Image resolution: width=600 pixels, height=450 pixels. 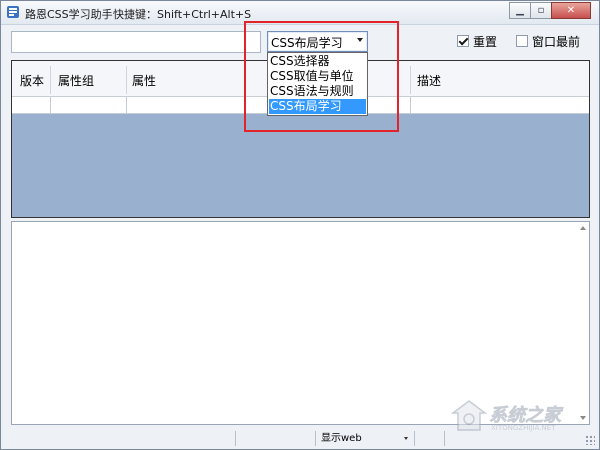 I want to click on close-button: ✕, so click(x=571, y=10).